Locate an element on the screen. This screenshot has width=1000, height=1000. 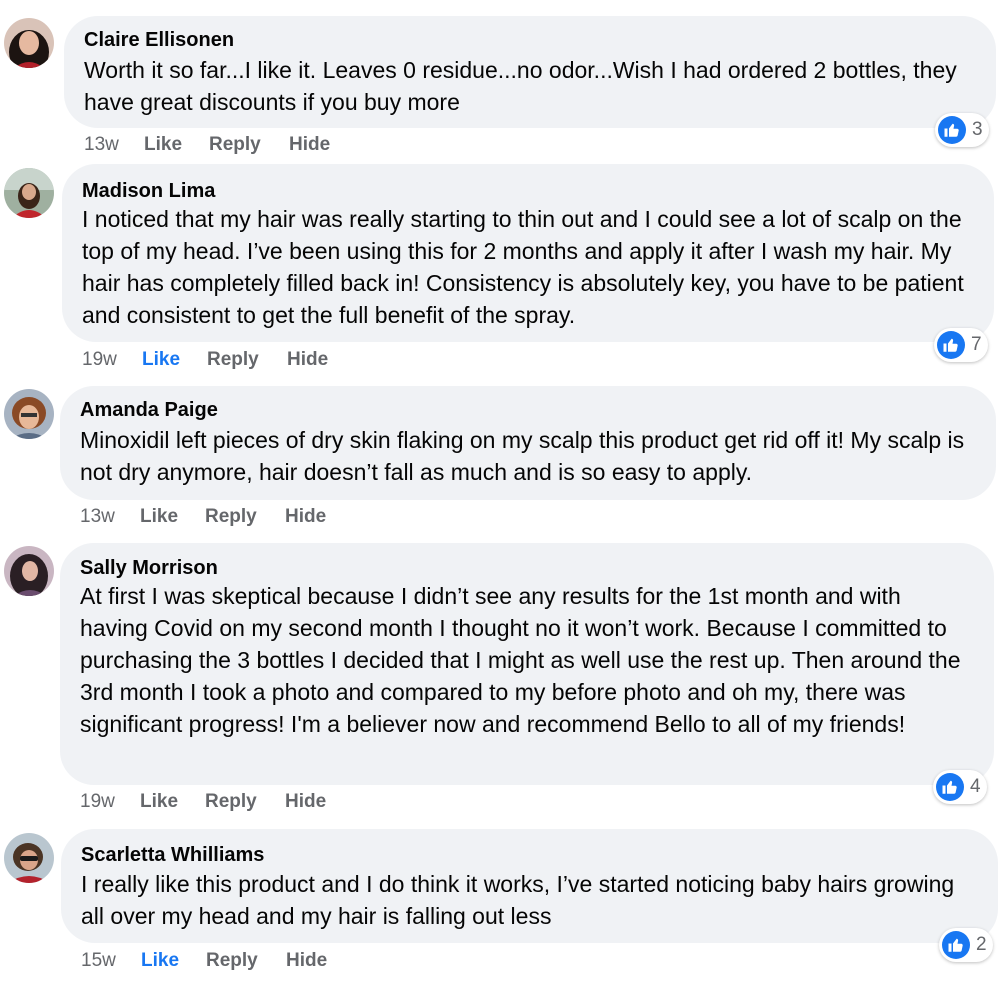
comment-author: Madison Lima is located at coordinates (148, 191).